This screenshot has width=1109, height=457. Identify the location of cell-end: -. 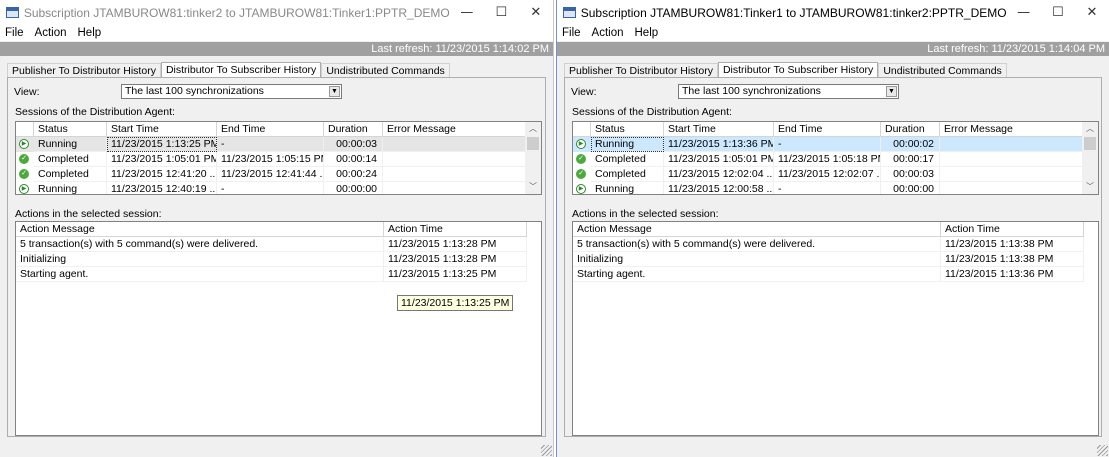
(827, 144).